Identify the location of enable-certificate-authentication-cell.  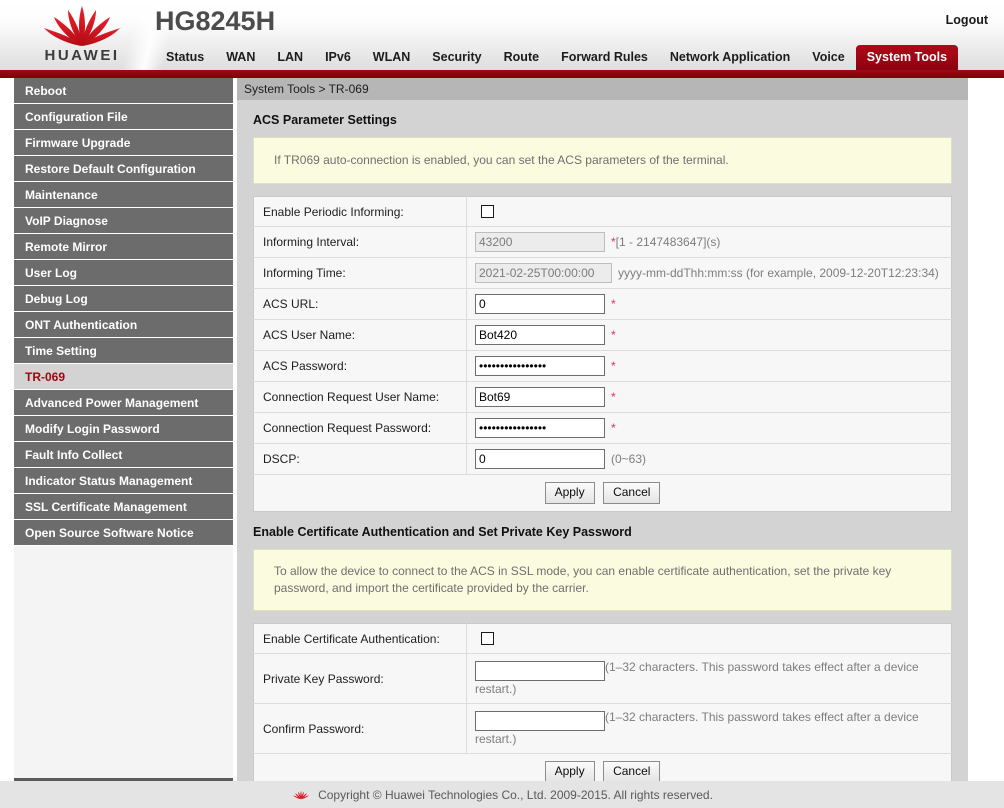
(709, 639).